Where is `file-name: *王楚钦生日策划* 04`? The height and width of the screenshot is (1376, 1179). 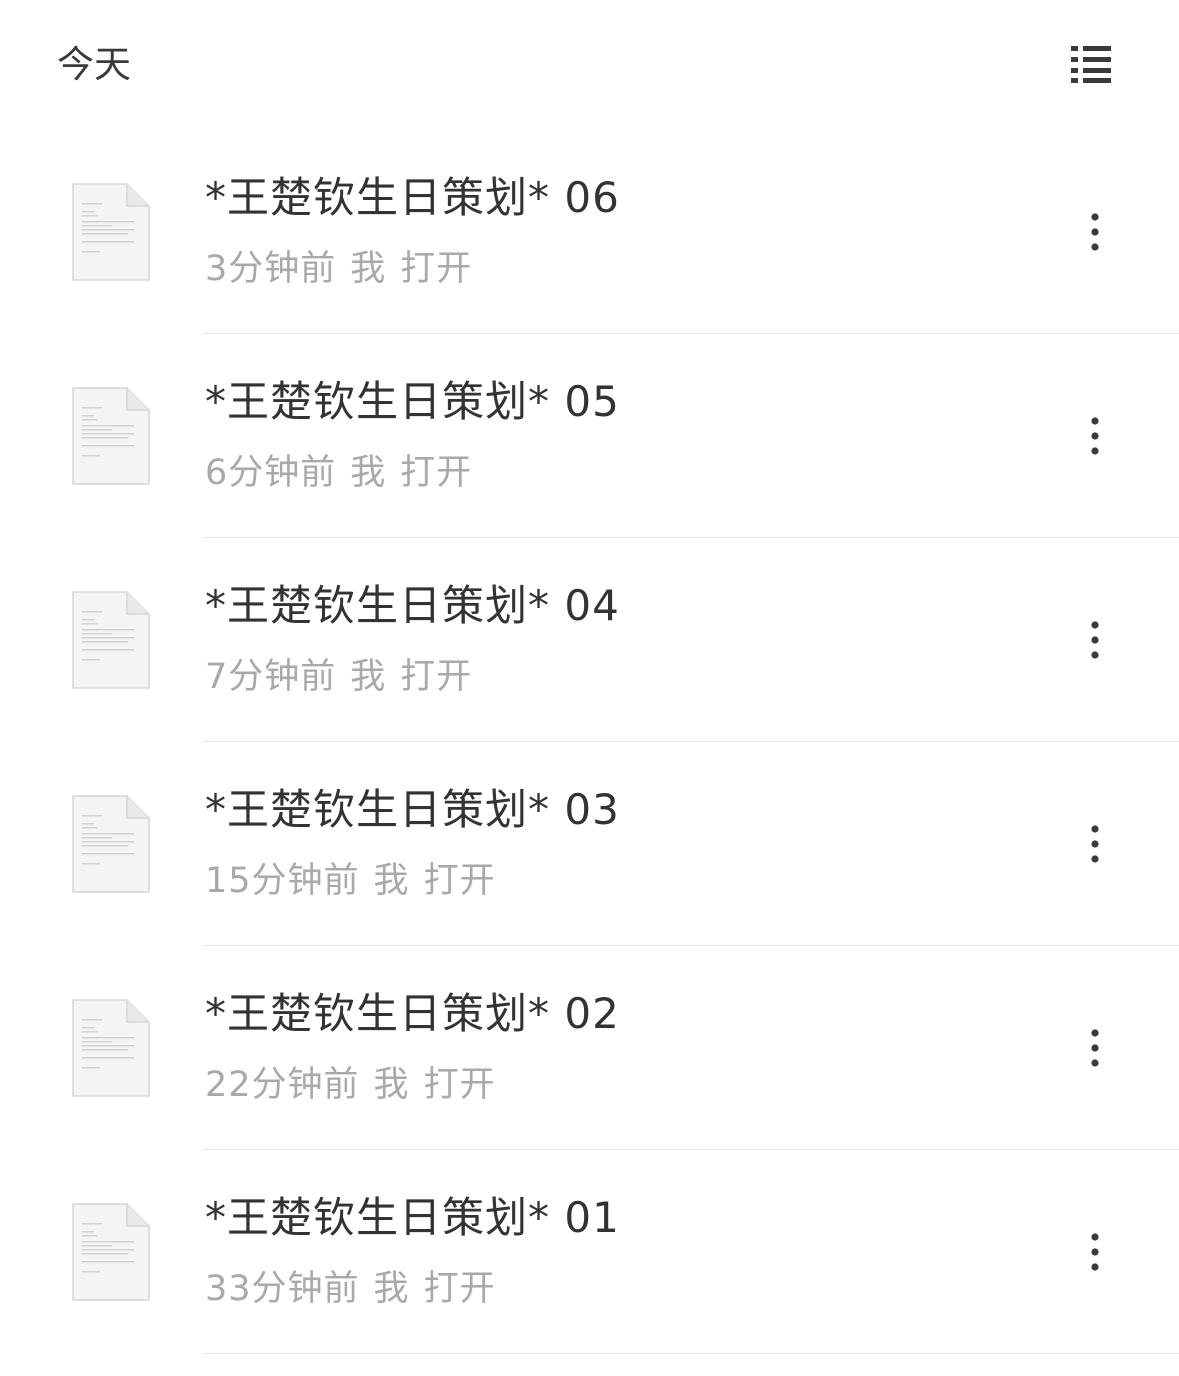 file-name: *王楚钦生日策划* 04 is located at coordinates (412, 606).